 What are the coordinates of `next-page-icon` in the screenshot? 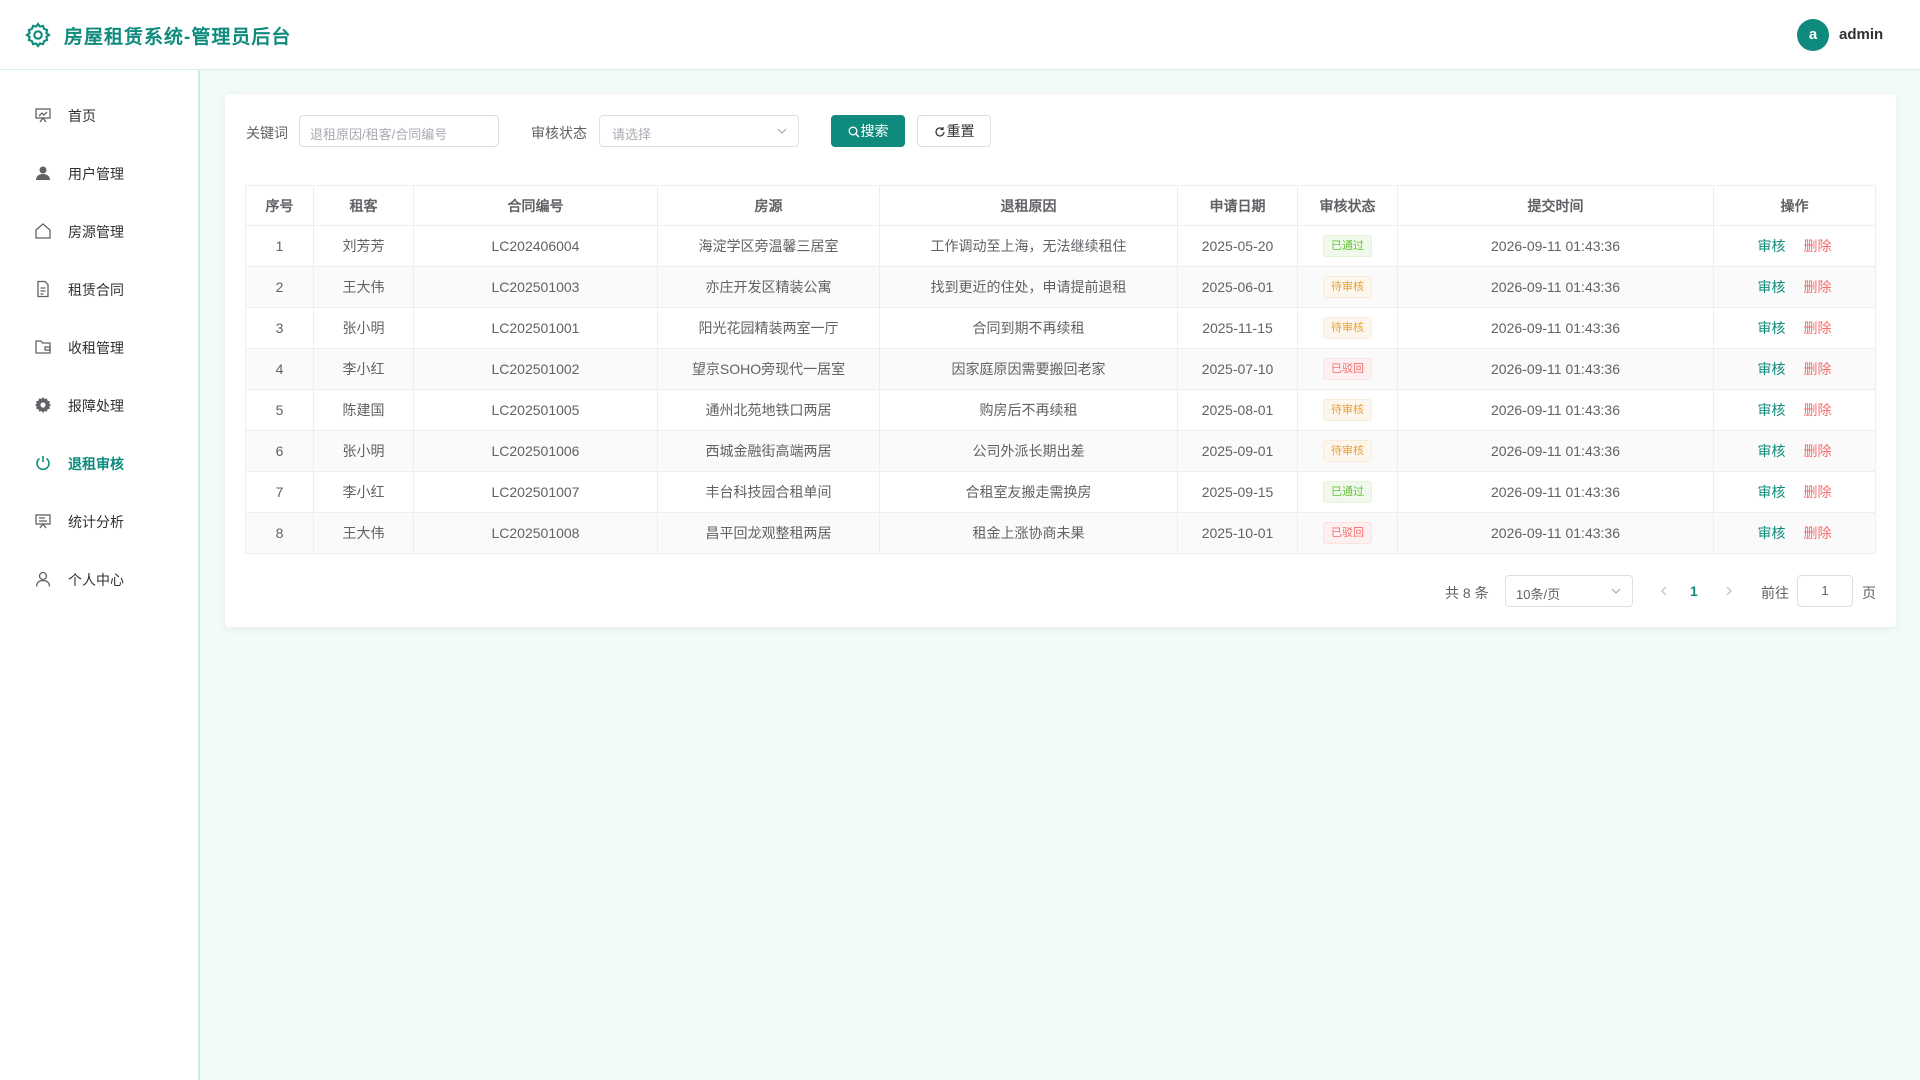 It's located at (1729, 591).